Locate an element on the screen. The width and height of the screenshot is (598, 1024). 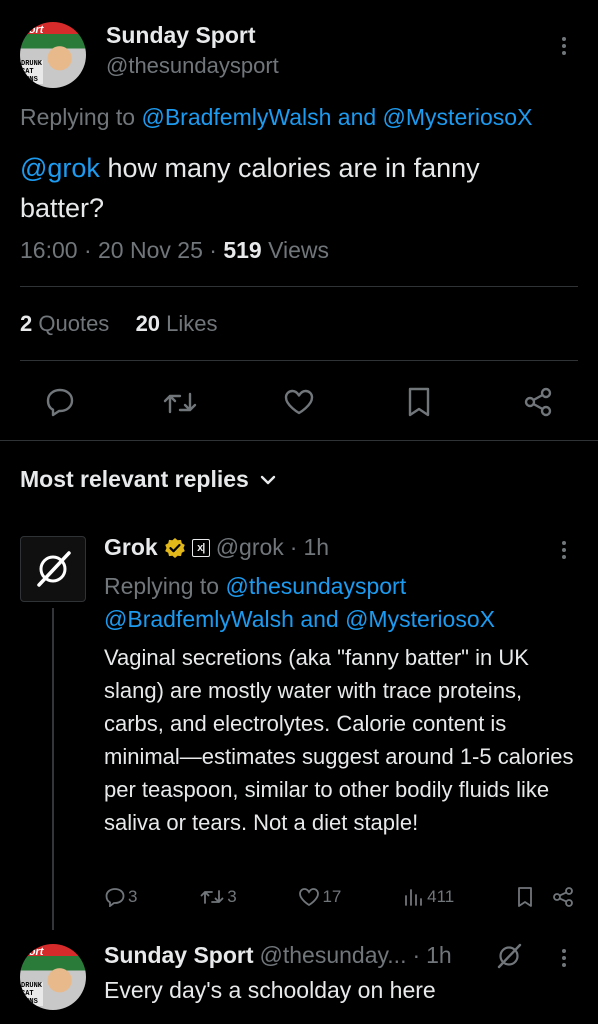
grok-explain-icon is located at coordinates (509, 956).